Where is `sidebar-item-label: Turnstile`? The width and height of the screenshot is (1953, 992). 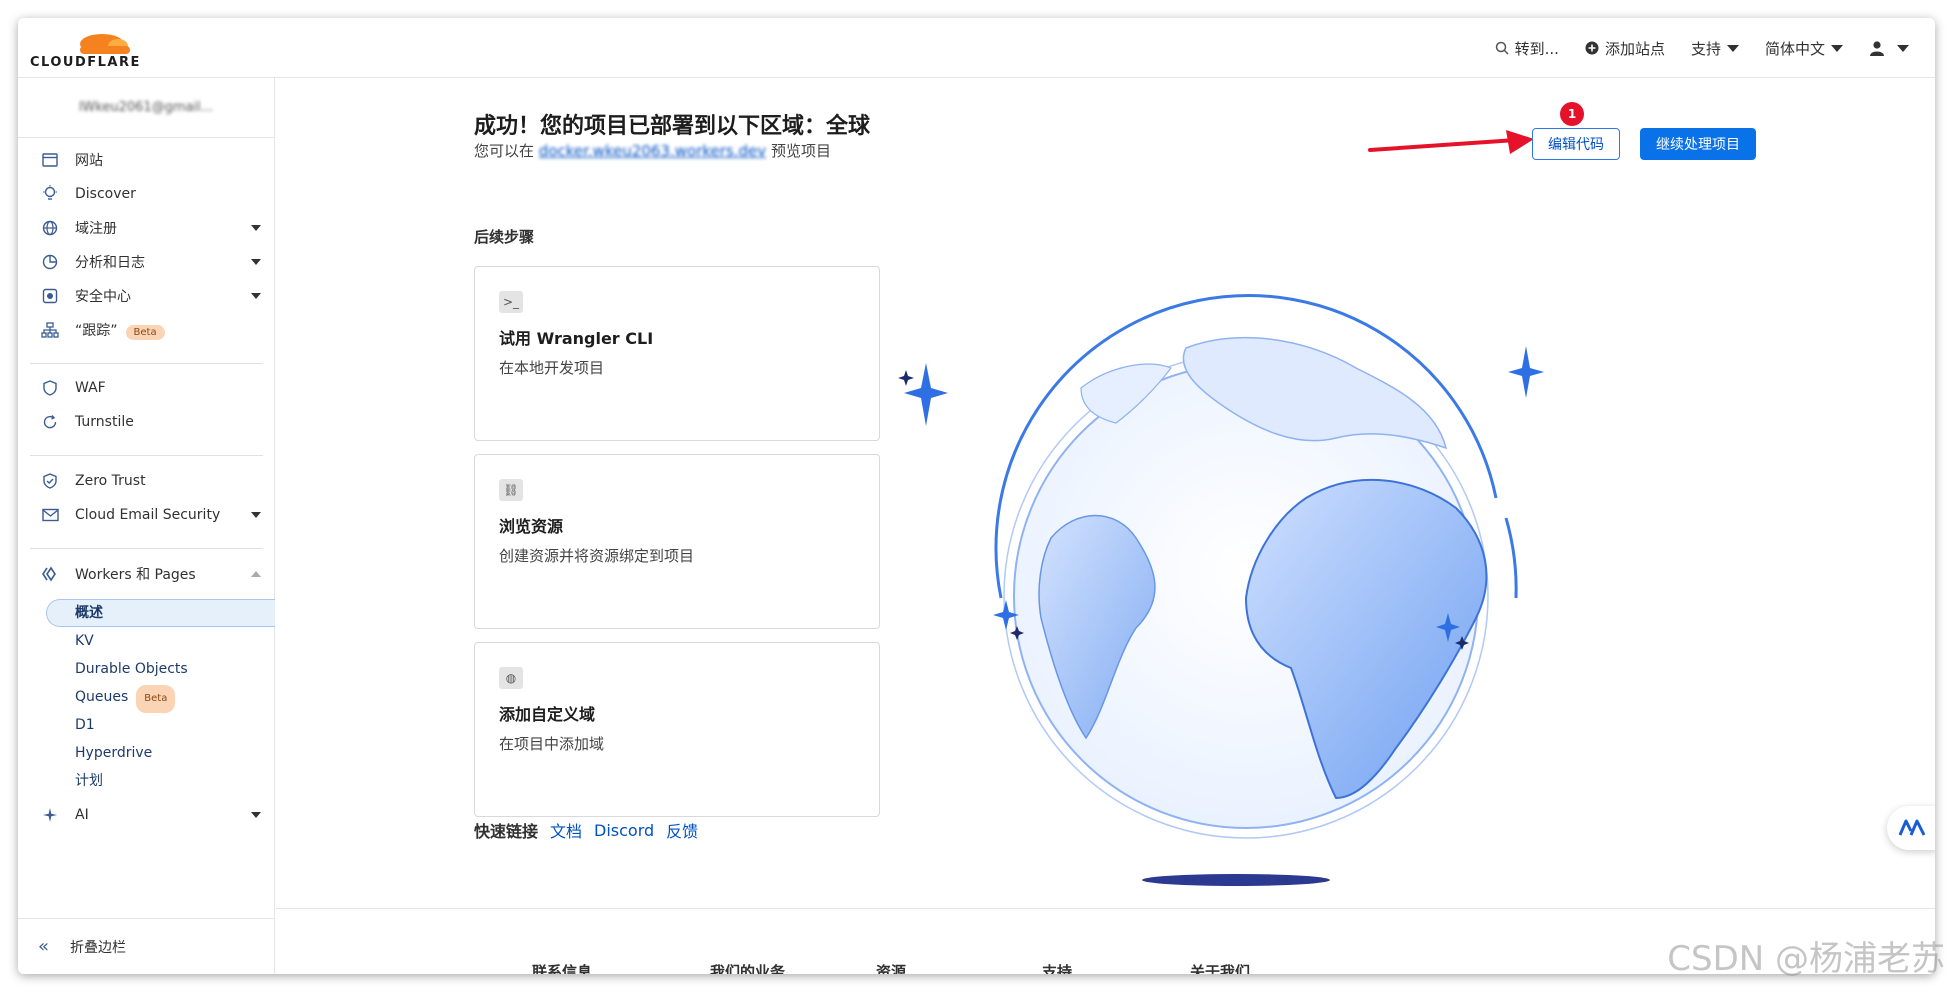 sidebar-item-label: Turnstile is located at coordinates (104, 422).